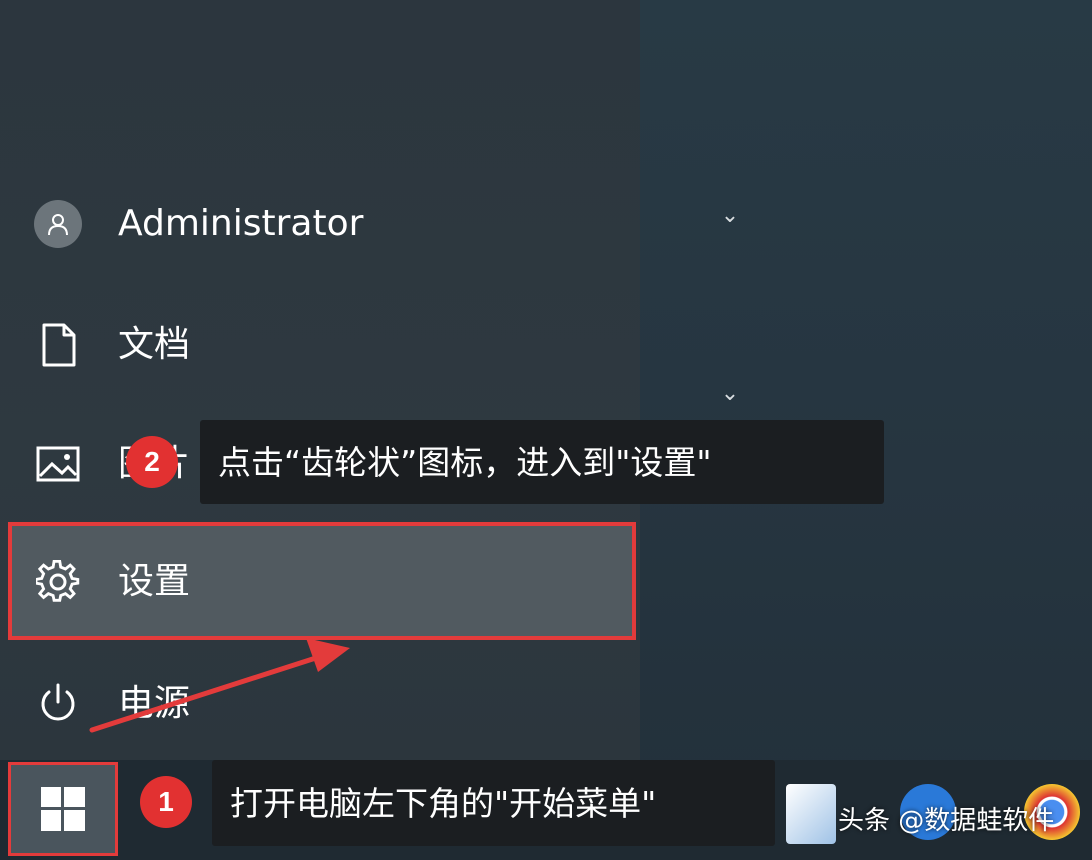  Describe the element at coordinates (320, 704) in the screenshot. I see `menu-item-power: 电源` at that location.